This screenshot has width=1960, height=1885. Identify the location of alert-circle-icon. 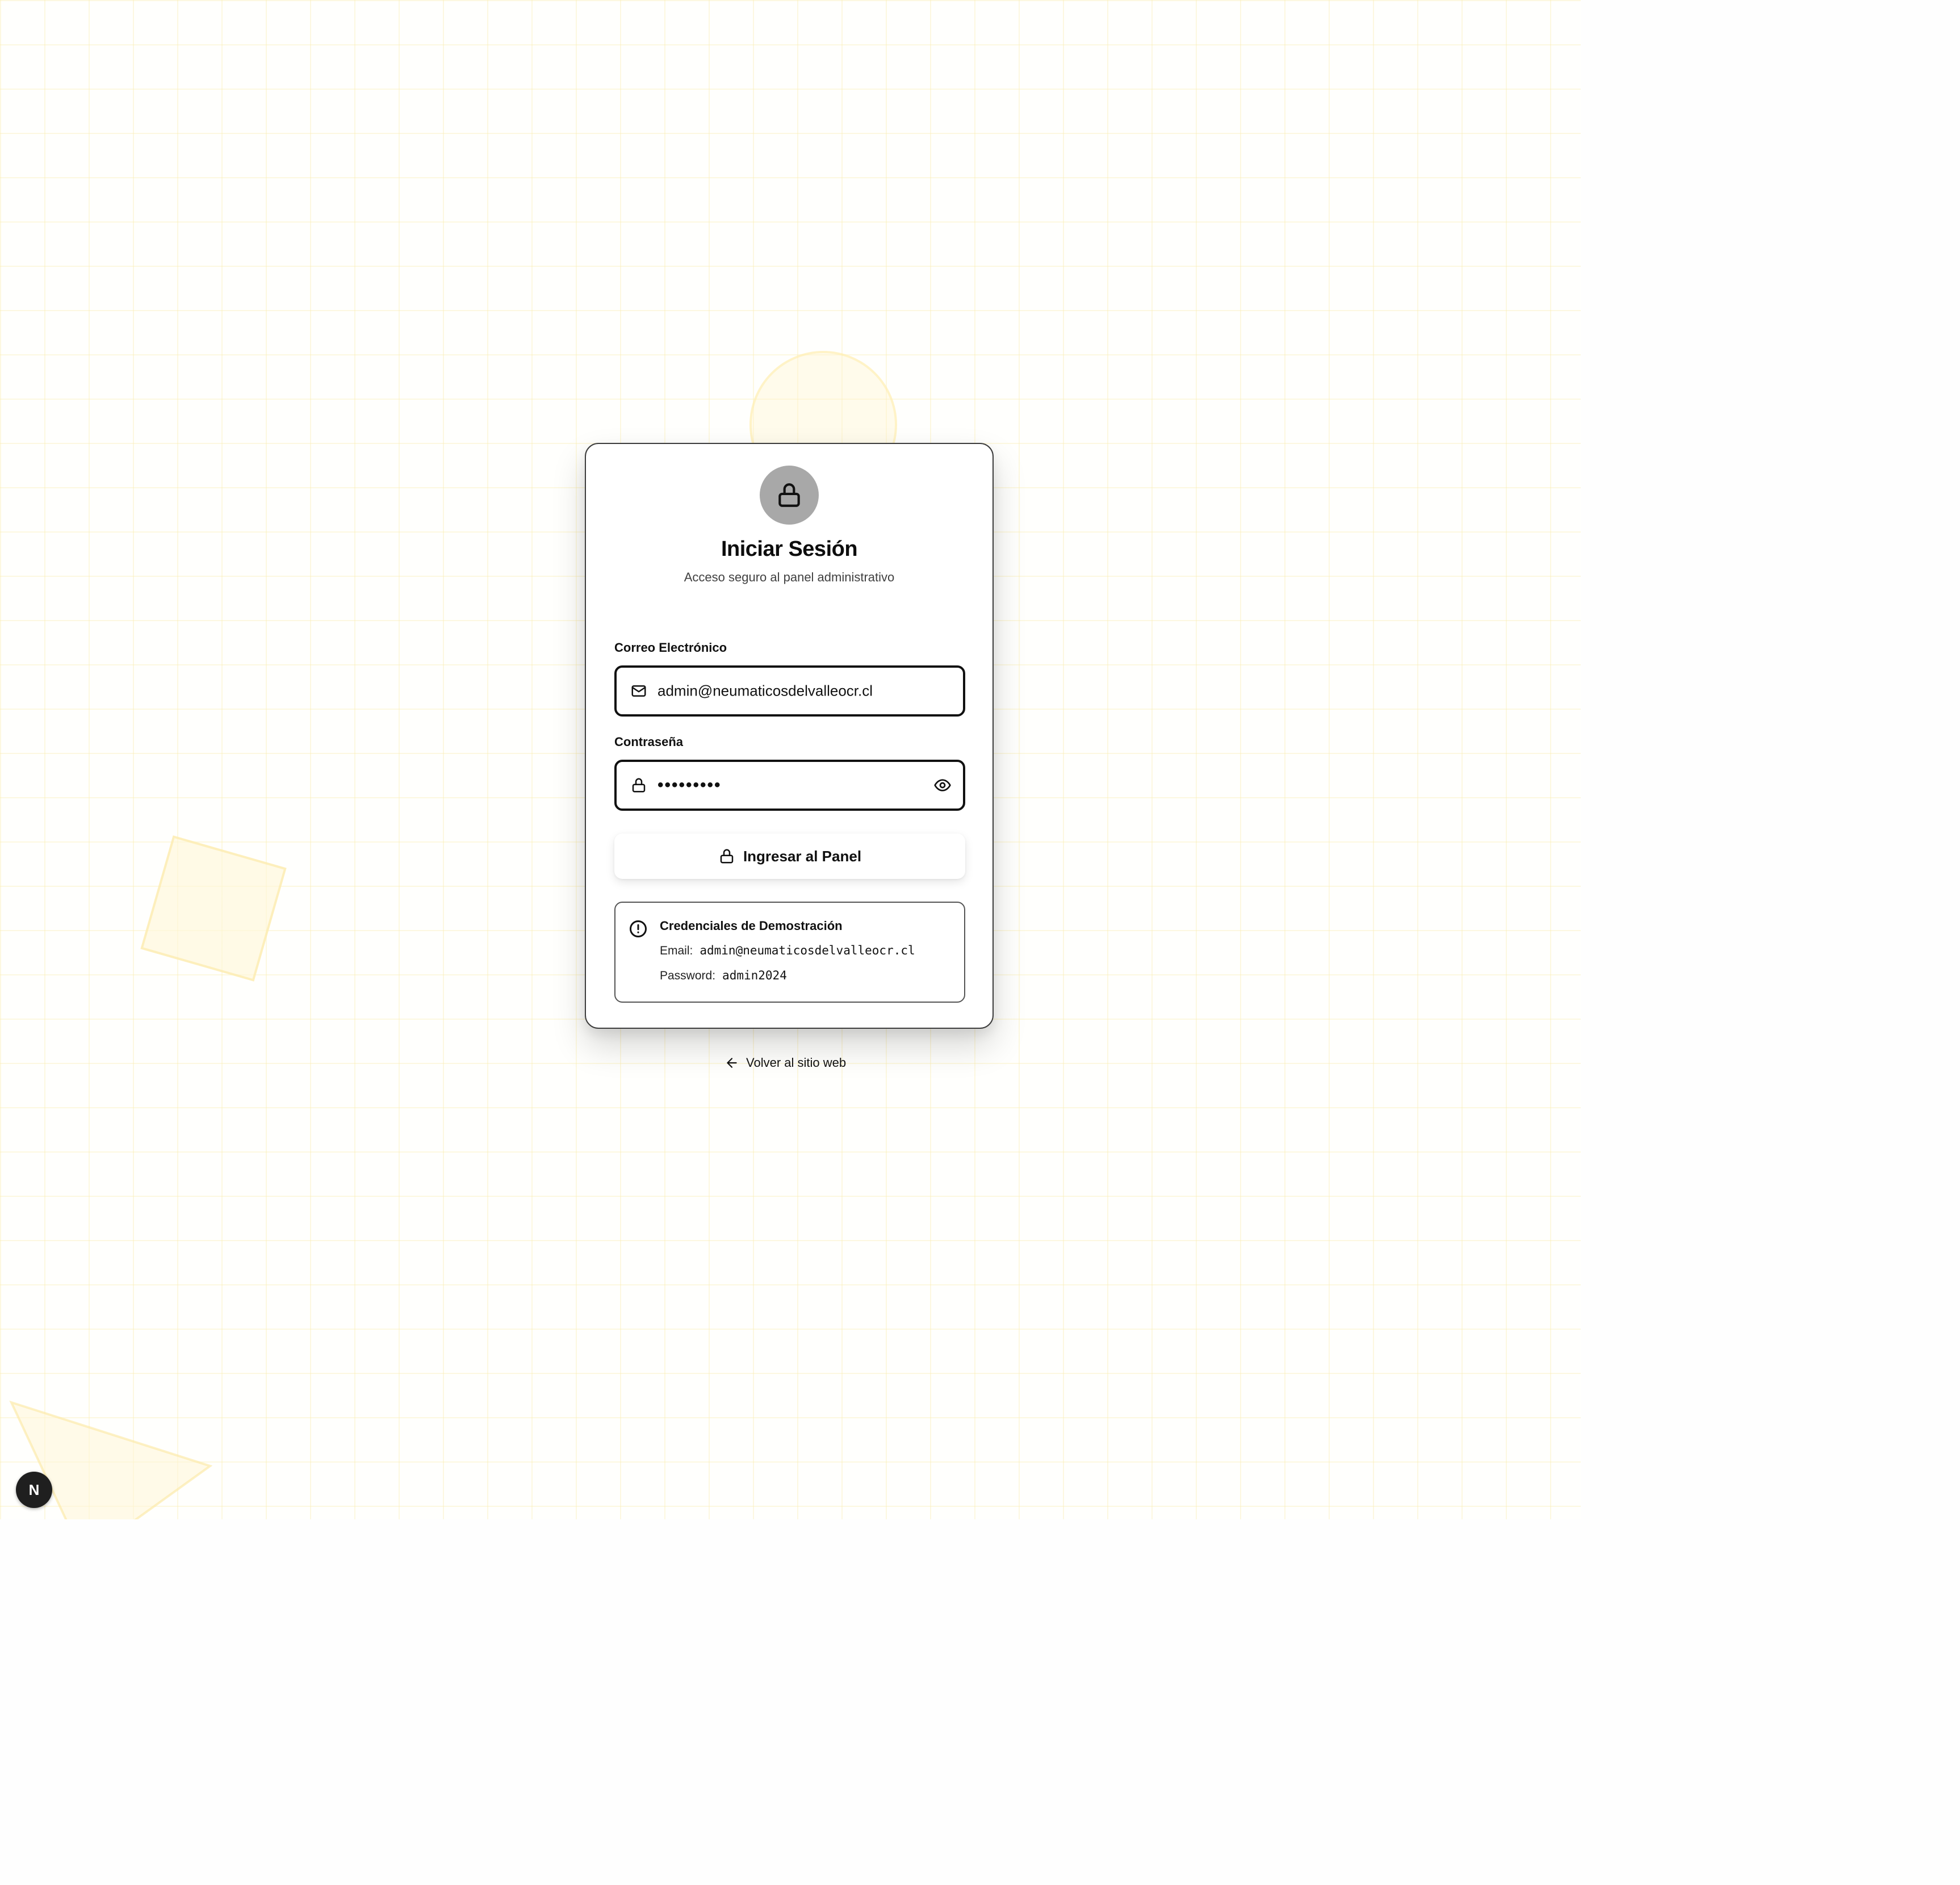
(638, 928).